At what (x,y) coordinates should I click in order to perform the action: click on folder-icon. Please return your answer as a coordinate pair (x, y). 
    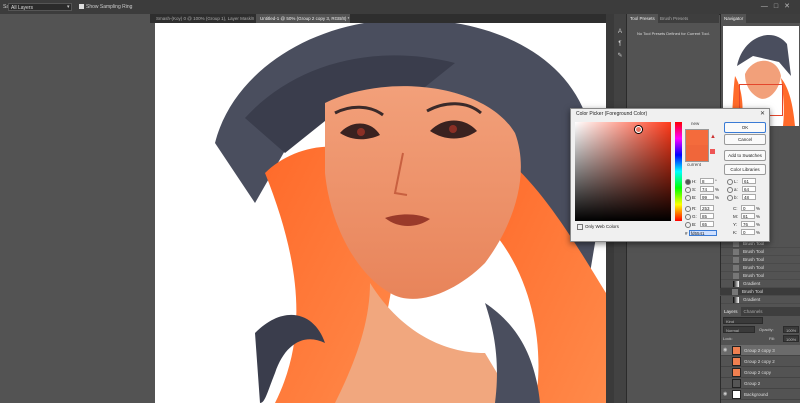
    Looking at the image, I should click on (736, 383).